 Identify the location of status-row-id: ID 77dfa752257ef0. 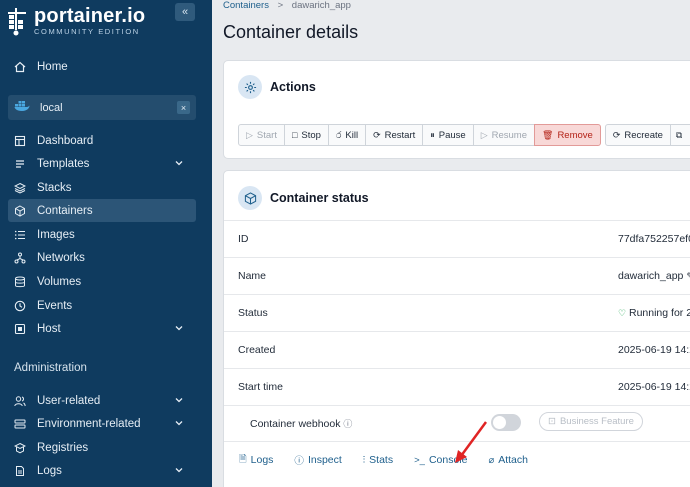
(457, 238).